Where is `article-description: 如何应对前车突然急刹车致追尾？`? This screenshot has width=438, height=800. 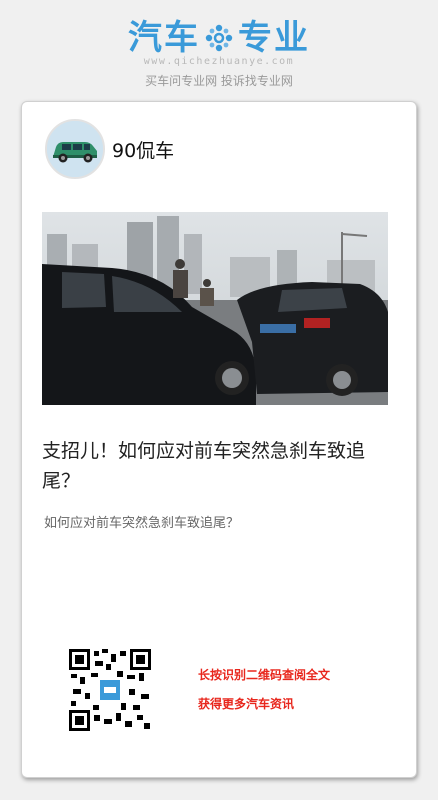 article-description: 如何应对前车突然急刹车致追尾？ is located at coordinates (142, 523).